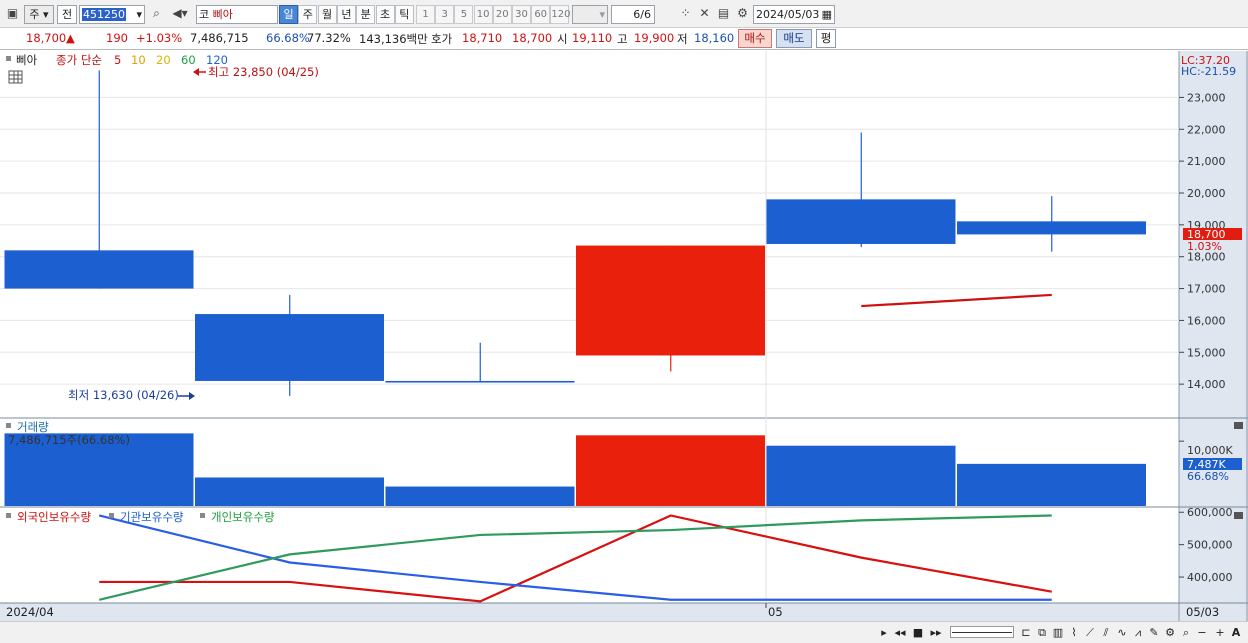  What do you see at coordinates (1106, 632) in the screenshot?
I see `fibonacci-icon: ⫽` at bounding box center [1106, 632].